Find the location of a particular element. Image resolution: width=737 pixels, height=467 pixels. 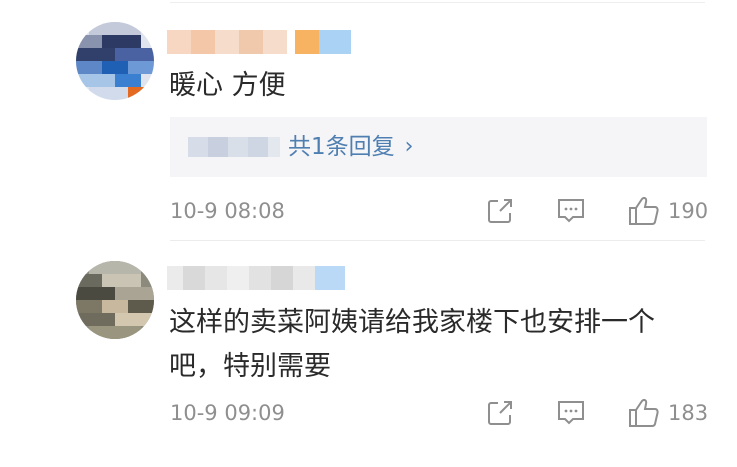

replies-count-label: 共1条回复 is located at coordinates (341, 147).